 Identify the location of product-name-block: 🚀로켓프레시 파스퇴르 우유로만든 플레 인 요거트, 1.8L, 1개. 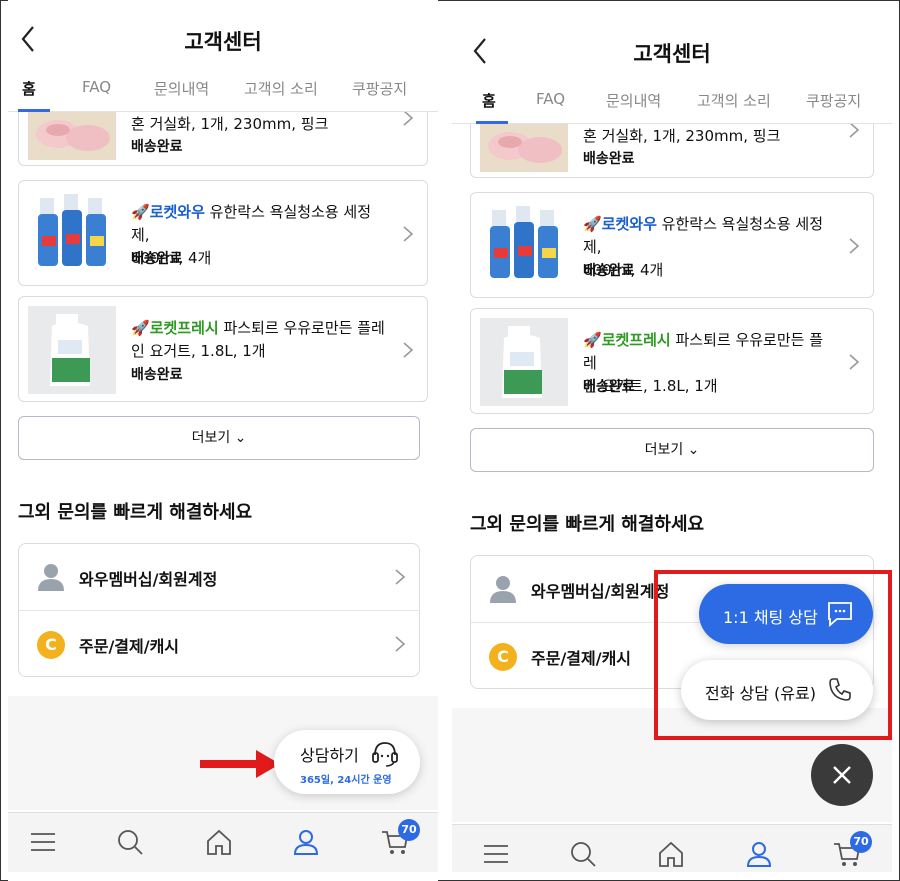
(259, 340).